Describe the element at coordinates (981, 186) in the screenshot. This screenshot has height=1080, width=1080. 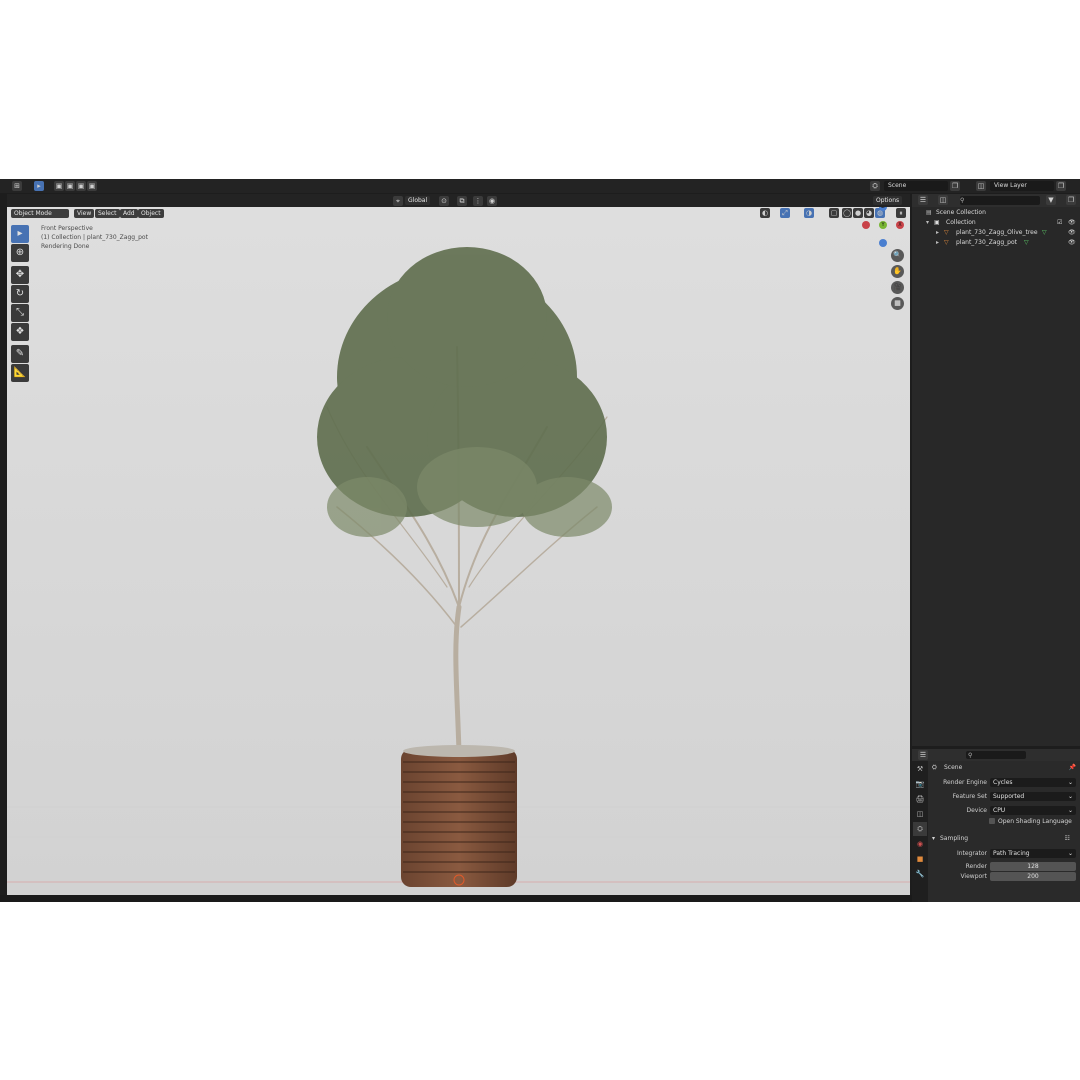
I see `view-layer-icon: ◫` at that location.